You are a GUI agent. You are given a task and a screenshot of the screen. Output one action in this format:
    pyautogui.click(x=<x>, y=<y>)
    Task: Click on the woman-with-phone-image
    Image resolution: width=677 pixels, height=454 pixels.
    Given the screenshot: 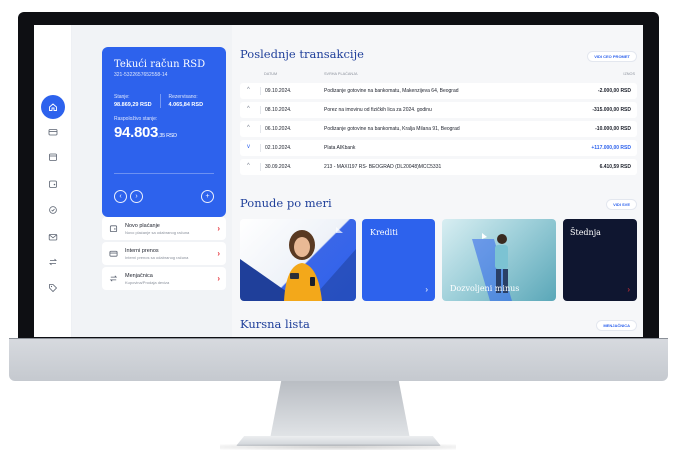 What is the action you would take?
    pyautogui.click(x=298, y=264)
    